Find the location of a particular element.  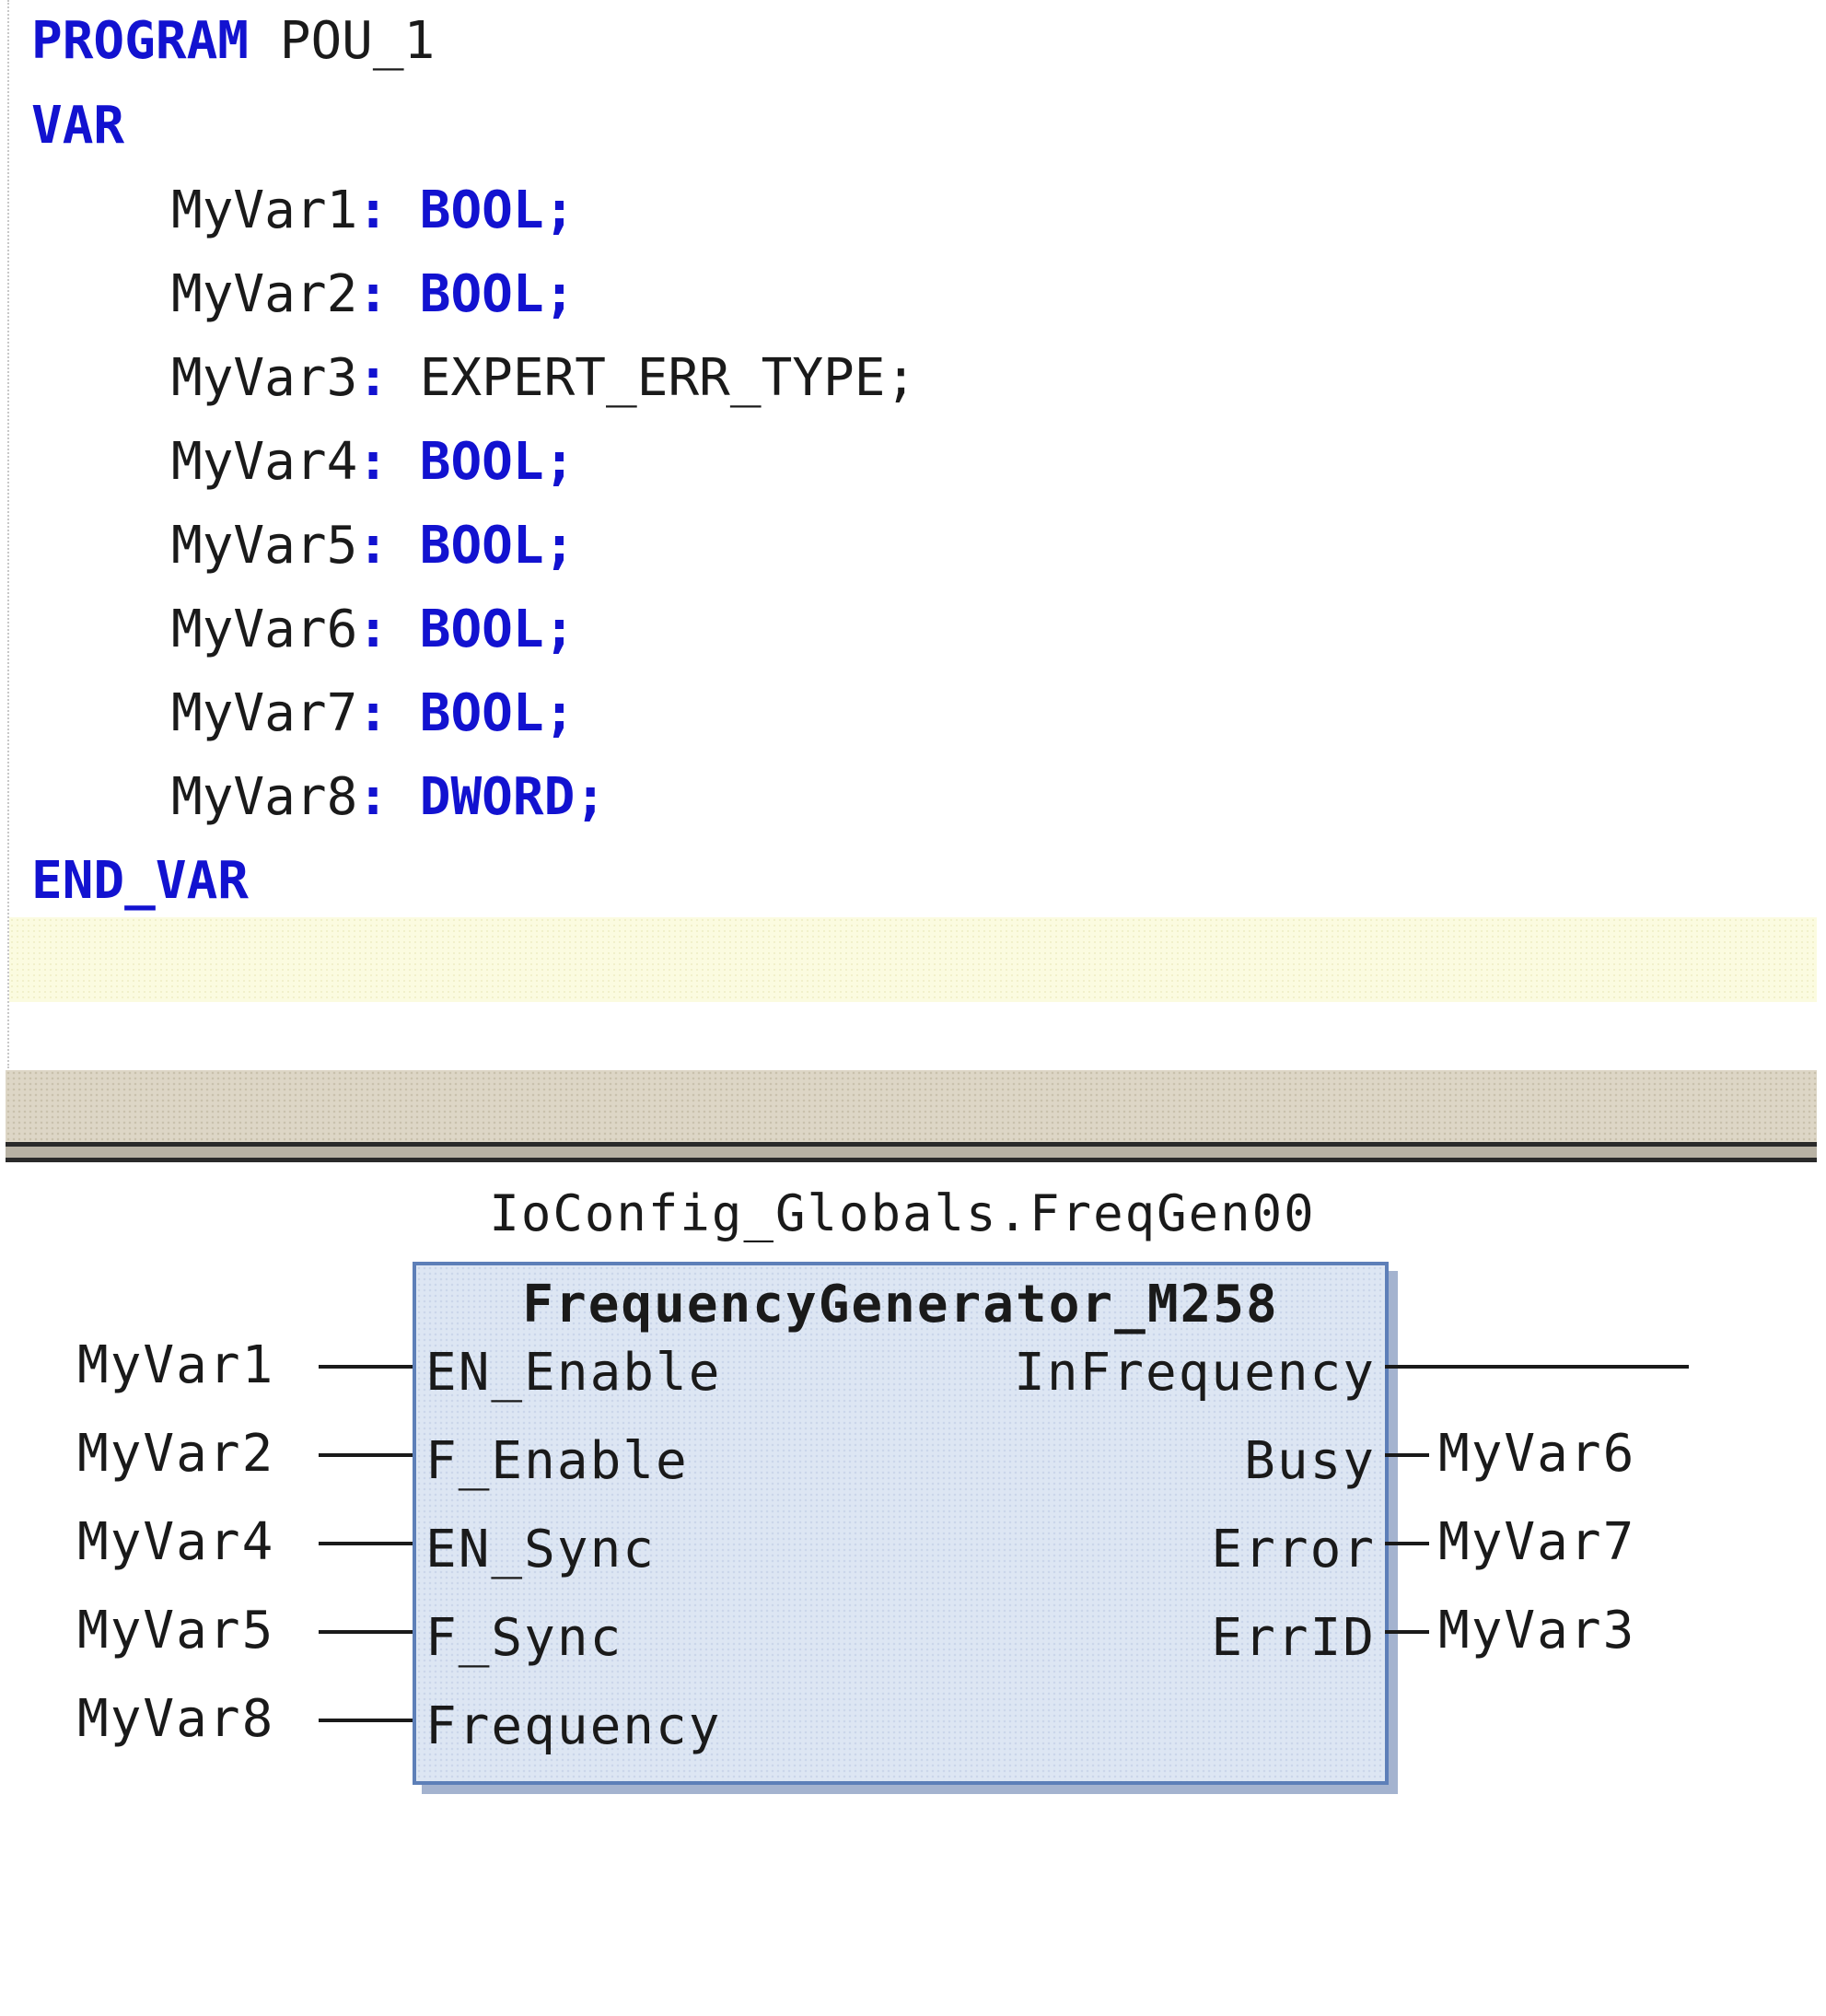

input-pin: F_Sync is located at coordinates (524, 1638).